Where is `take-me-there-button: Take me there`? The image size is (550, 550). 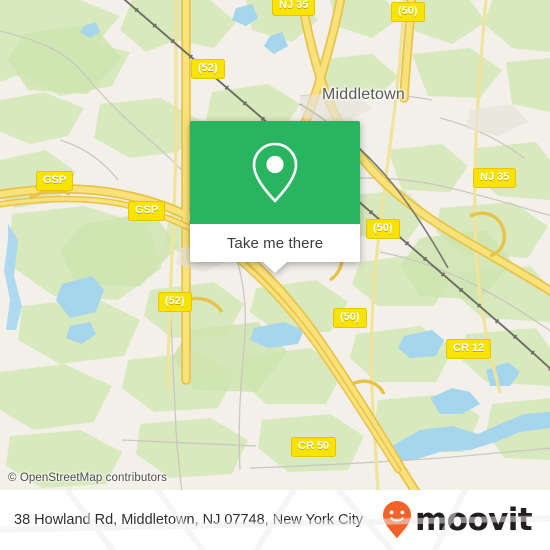
take-me-there-button: Take me there is located at coordinates (275, 243).